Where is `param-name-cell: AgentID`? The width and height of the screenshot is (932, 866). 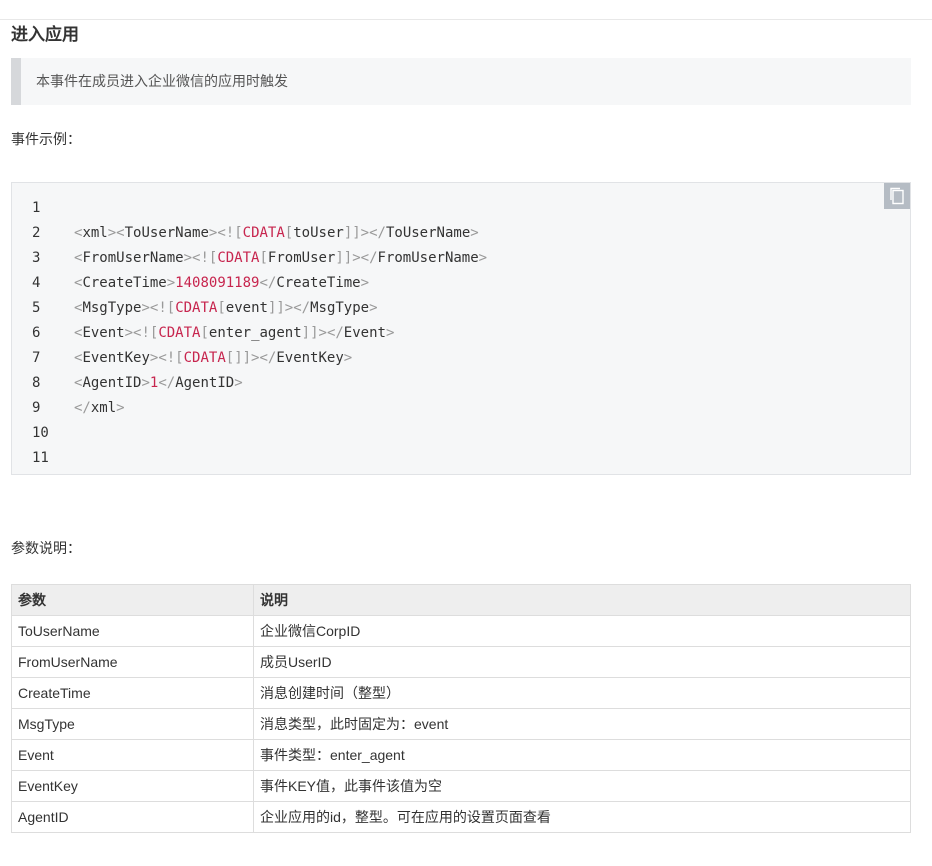
param-name-cell: AgentID is located at coordinates (132, 817).